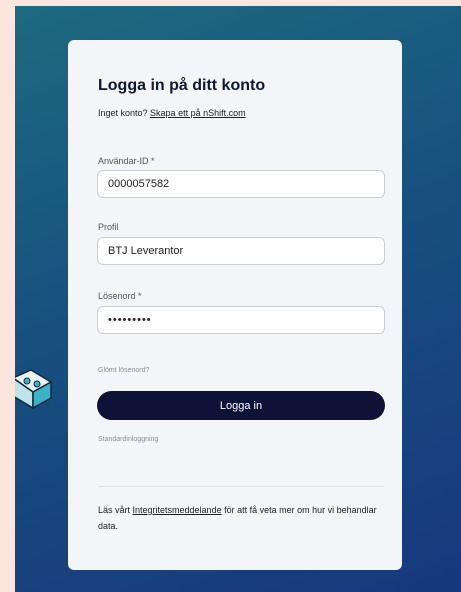 The width and height of the screenshot is (461, 592). What do you see at coordinates (126, 161) in the screenshot?
I see `user-id-label: Användar-ID *` at bounding box center [126, 161].